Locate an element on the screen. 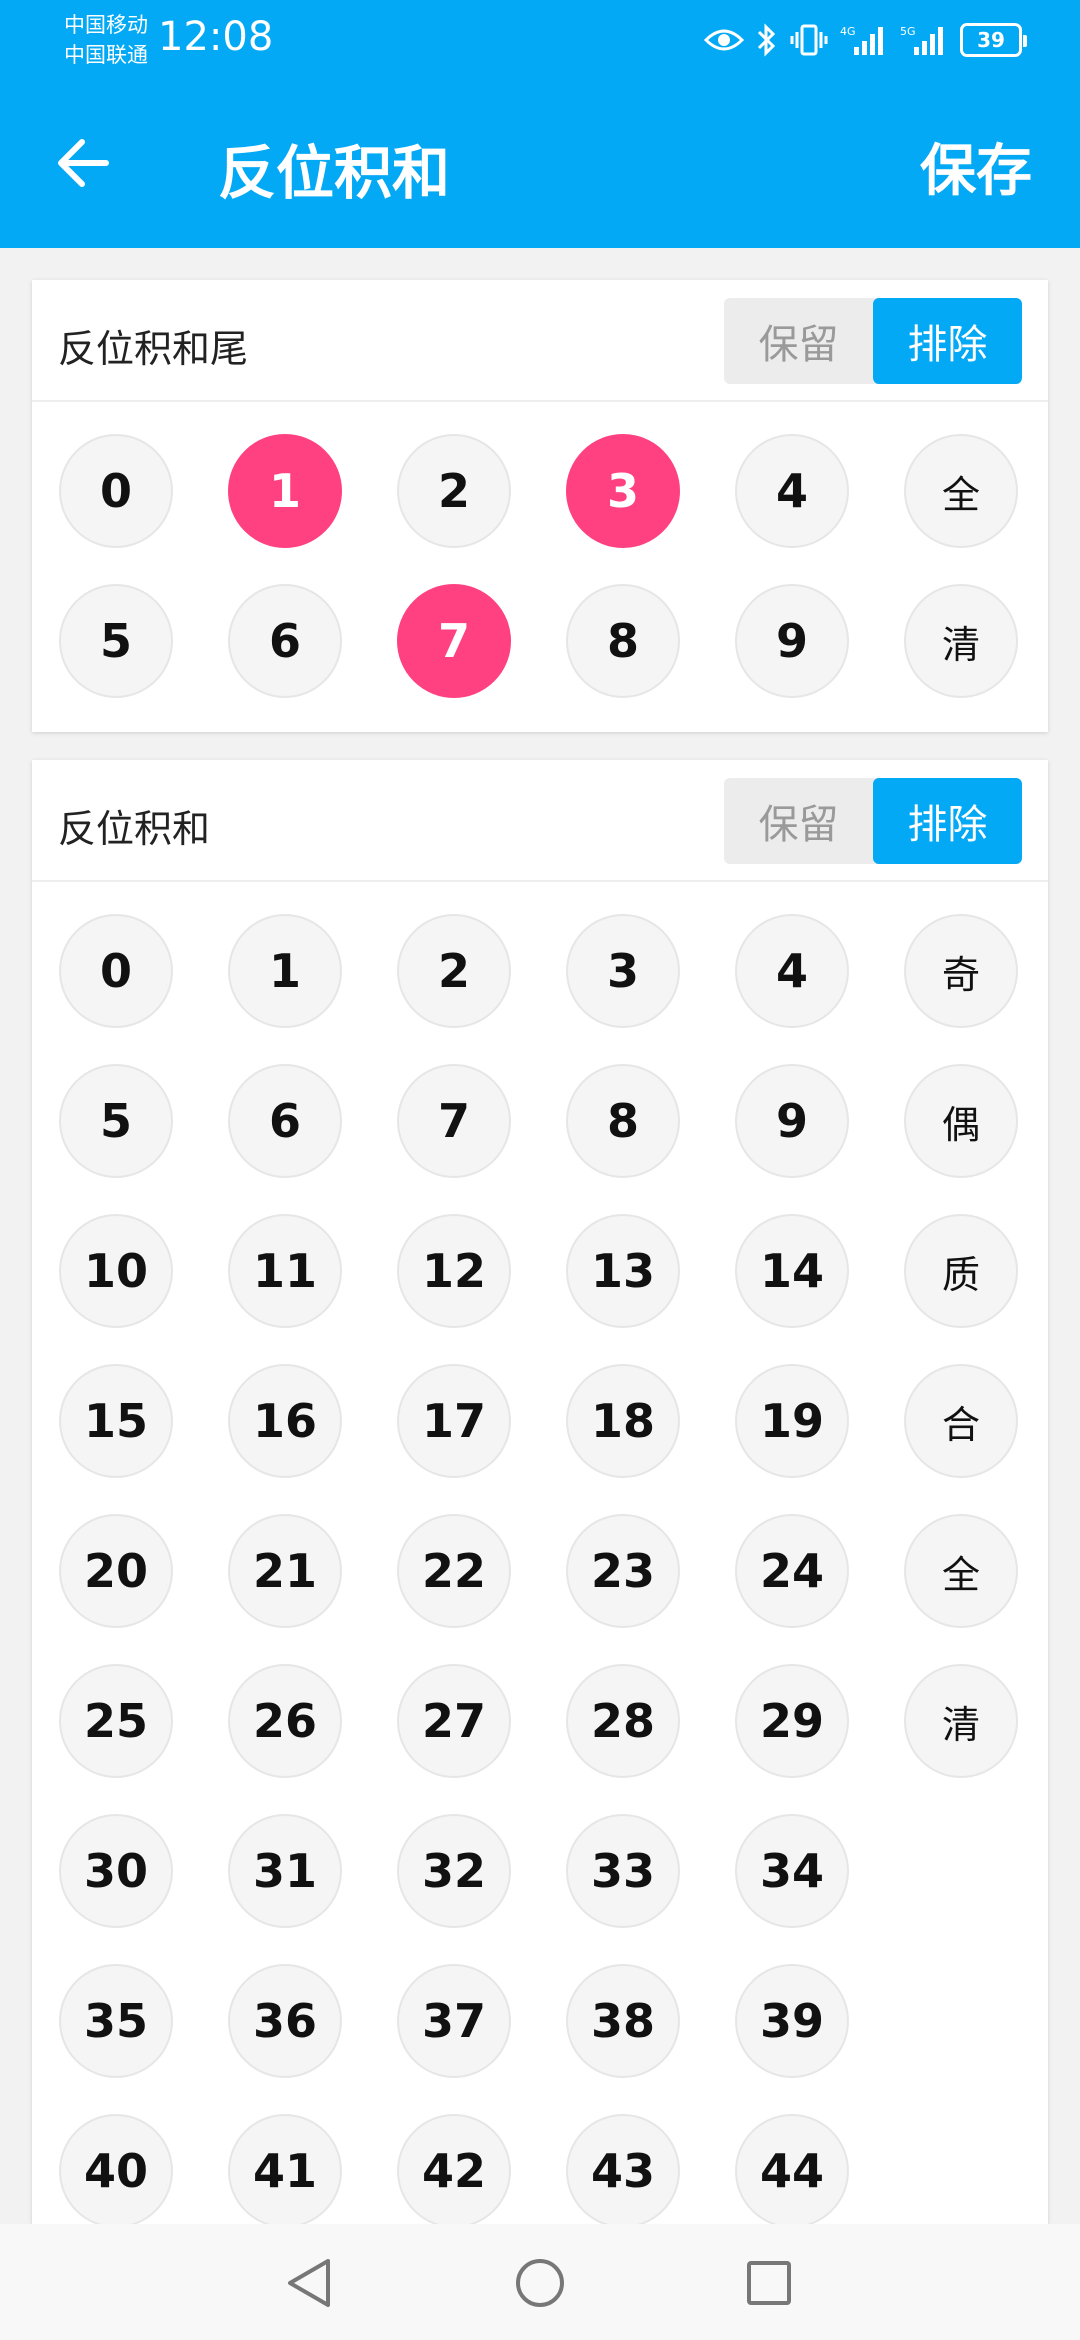  app-bar: 中国移动 中国联通 12:08 4G 5G 39 反位积和 保存 is located at coordinates (540, 124).